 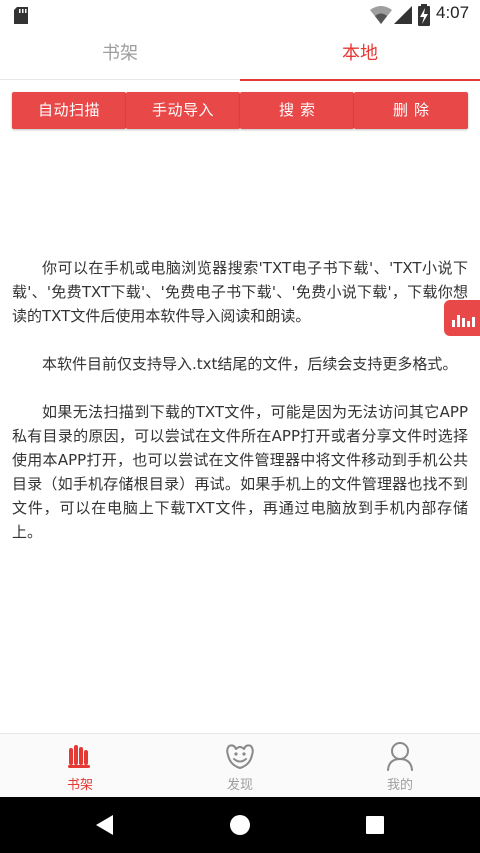 I want to click on floating-equalizer-button, so click(x=462, y=318).